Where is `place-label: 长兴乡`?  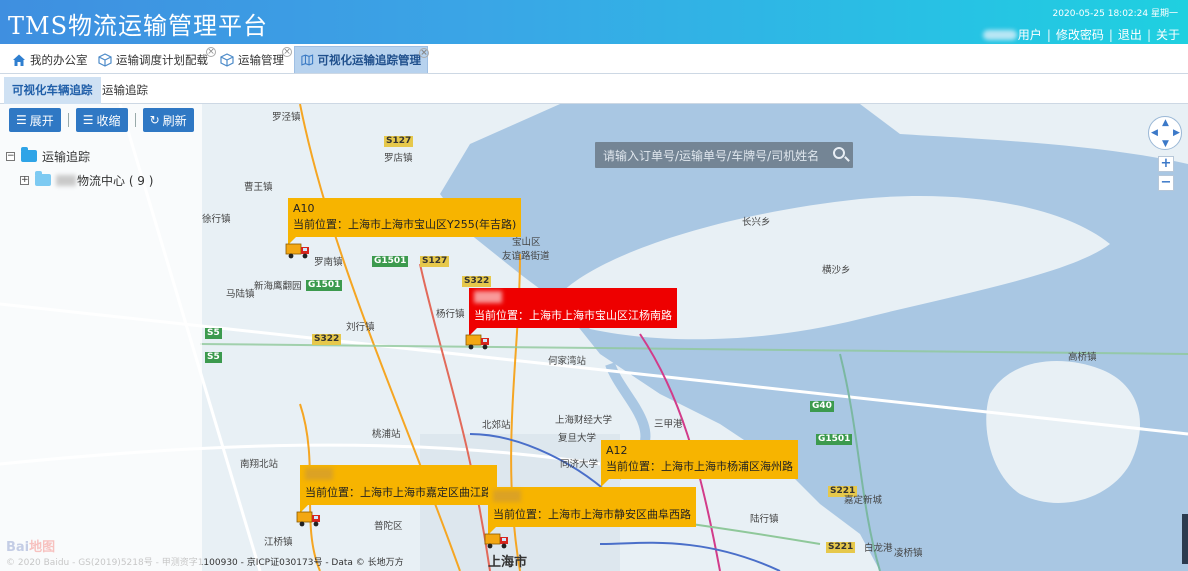 place-label: 长兴乡 is located at coordinates (756, 222).